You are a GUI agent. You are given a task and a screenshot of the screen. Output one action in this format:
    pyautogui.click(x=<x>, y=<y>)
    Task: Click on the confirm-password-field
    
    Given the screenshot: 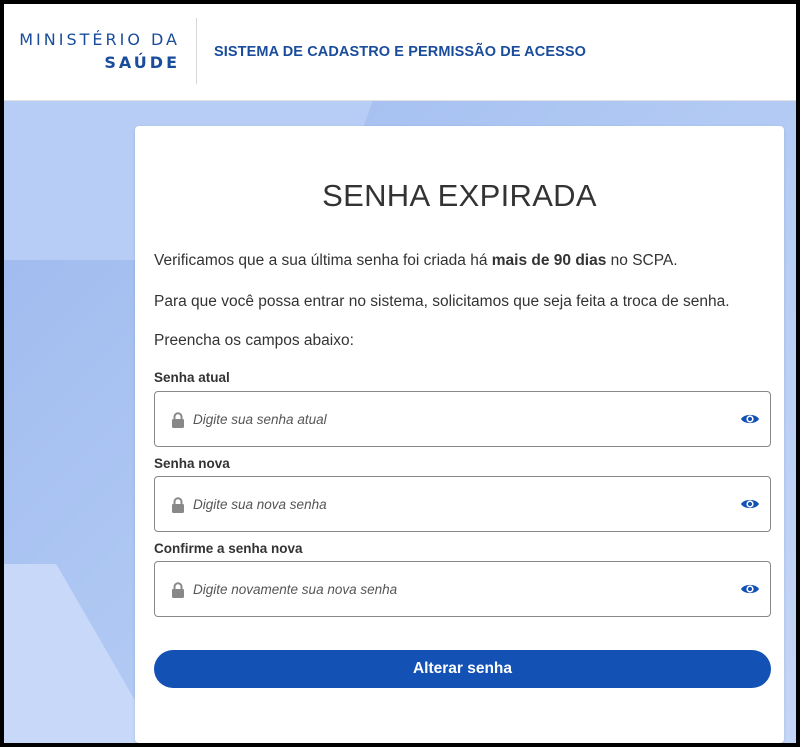 What is the action you would take?
    pyautogui.click(x=462, y=589)
    